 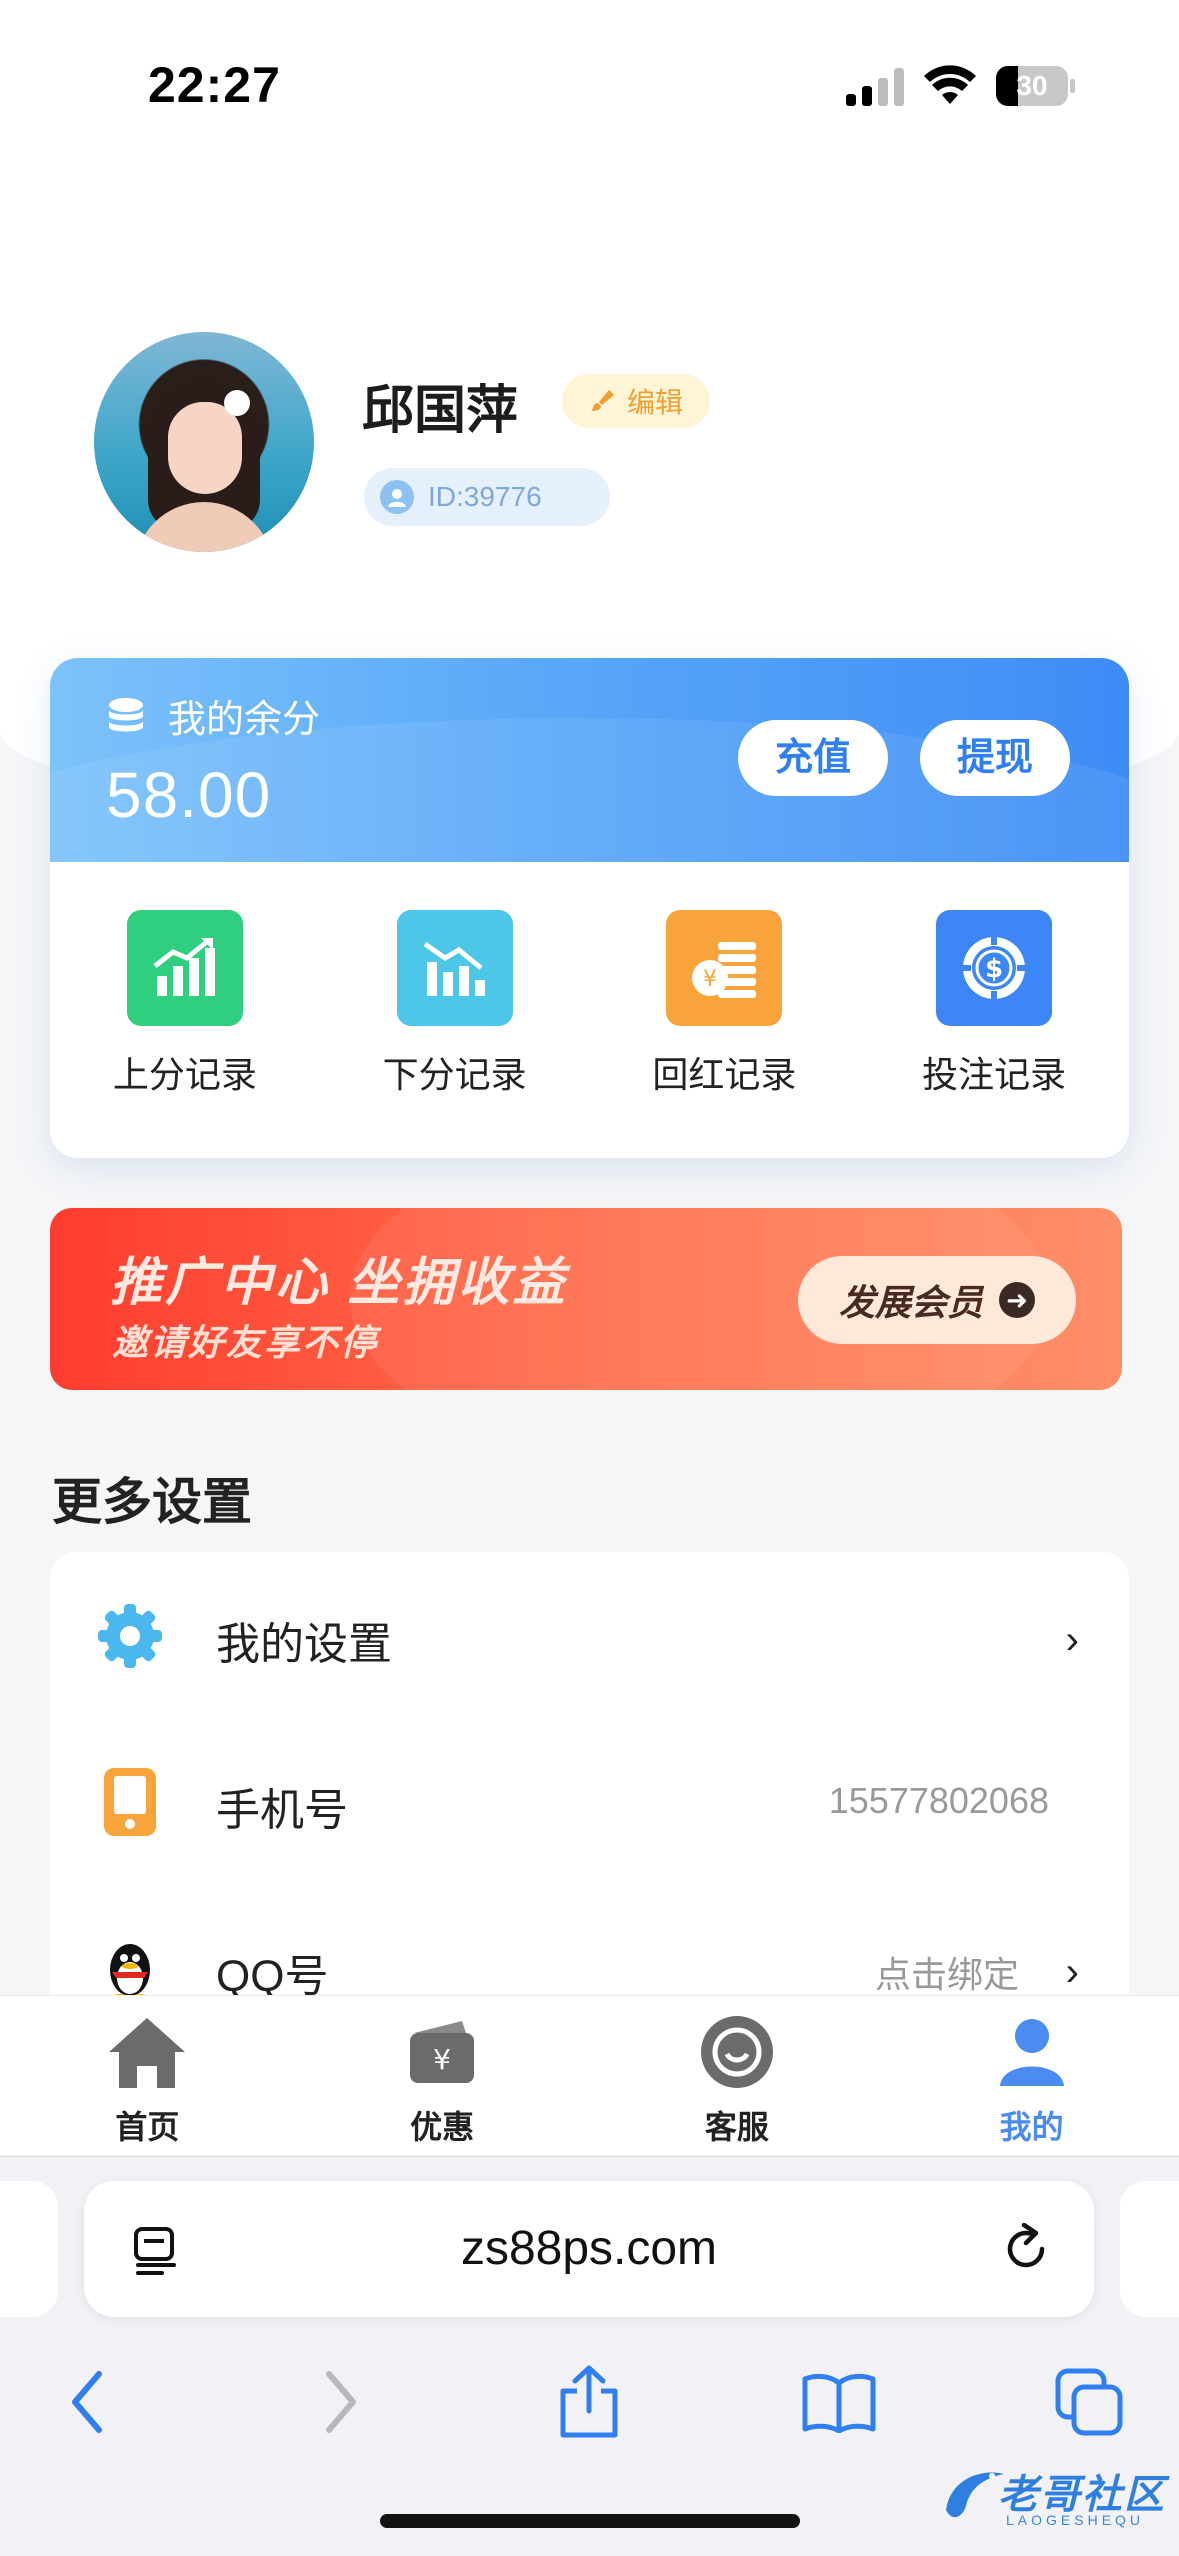 What do you see at coordinates (1149, 2249) in the screenshot?
I see `next-tab-preview` at bounding box center [1149, 2249].